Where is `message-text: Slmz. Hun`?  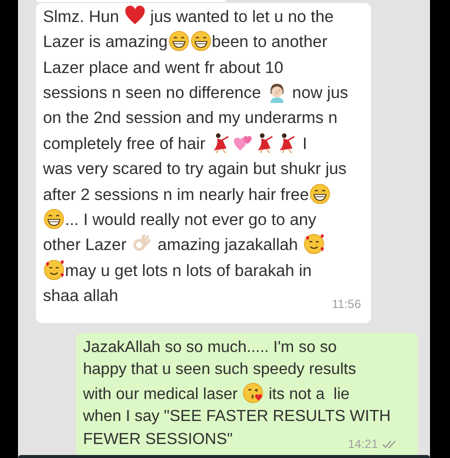
message-text: Slmz. Hun is located at coordinates (81, 17).